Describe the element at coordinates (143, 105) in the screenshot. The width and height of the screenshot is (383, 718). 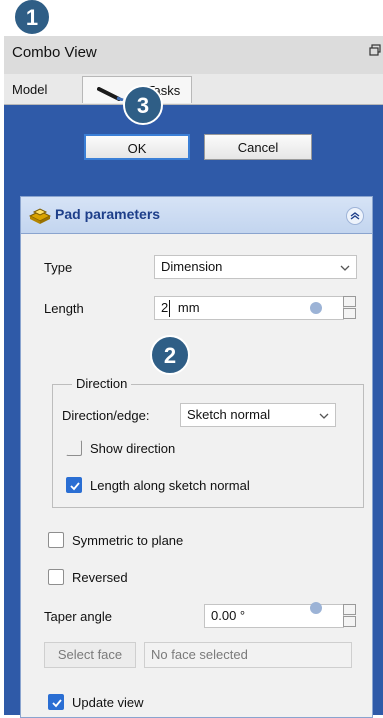
I see `step-badge-3: 3` at that location.